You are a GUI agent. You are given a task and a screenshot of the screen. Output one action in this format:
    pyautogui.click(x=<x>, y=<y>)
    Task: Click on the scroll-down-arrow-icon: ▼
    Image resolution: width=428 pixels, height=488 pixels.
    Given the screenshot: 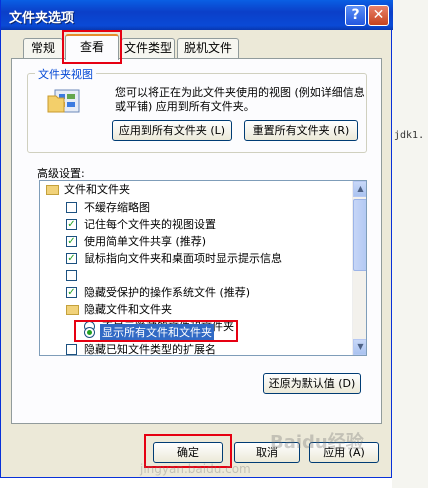 What is the action you would take?
    pyautogui.click(x=359, y=347)
    